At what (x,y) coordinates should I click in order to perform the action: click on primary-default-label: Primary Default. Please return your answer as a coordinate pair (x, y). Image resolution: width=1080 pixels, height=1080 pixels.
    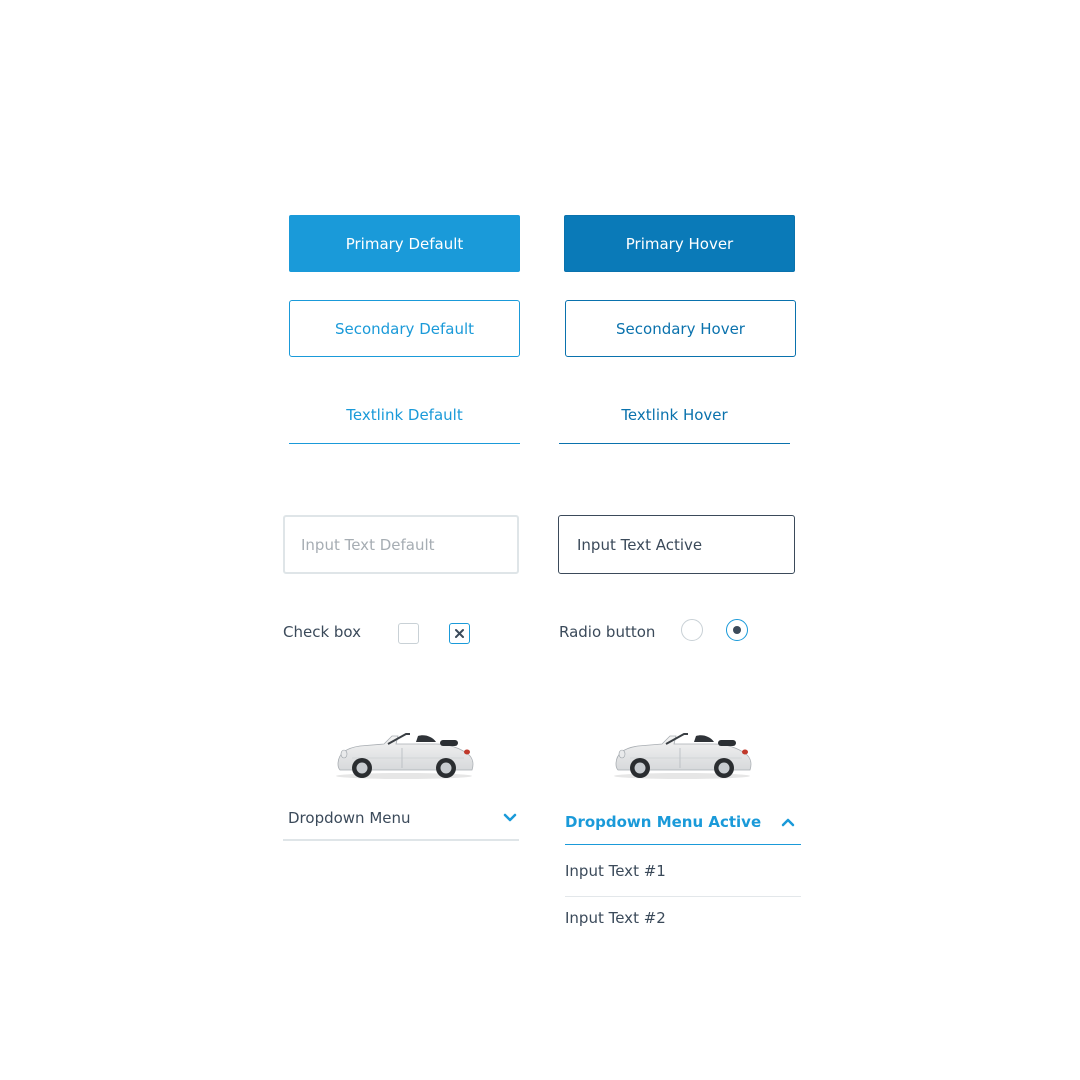
    Looking at the image, I should click on (404, 243).